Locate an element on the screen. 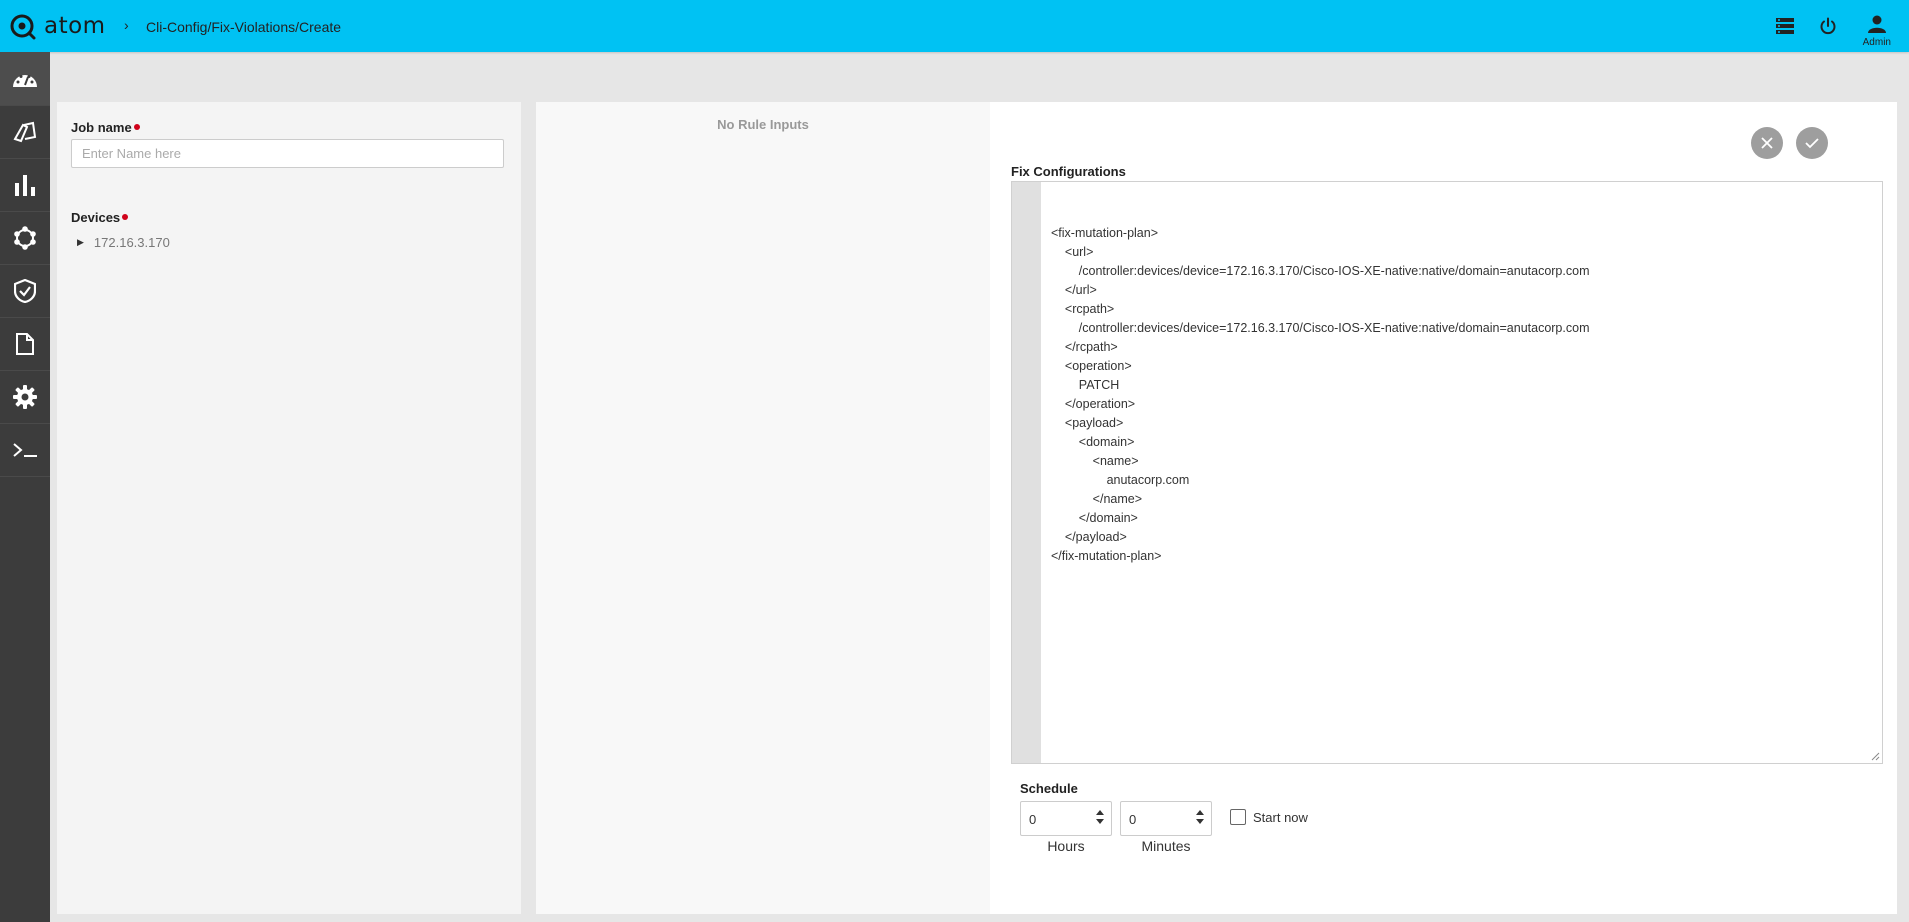 This screenshot has height=922, width=1909. job-name-label: Job name is located at coordinates (105, 127).